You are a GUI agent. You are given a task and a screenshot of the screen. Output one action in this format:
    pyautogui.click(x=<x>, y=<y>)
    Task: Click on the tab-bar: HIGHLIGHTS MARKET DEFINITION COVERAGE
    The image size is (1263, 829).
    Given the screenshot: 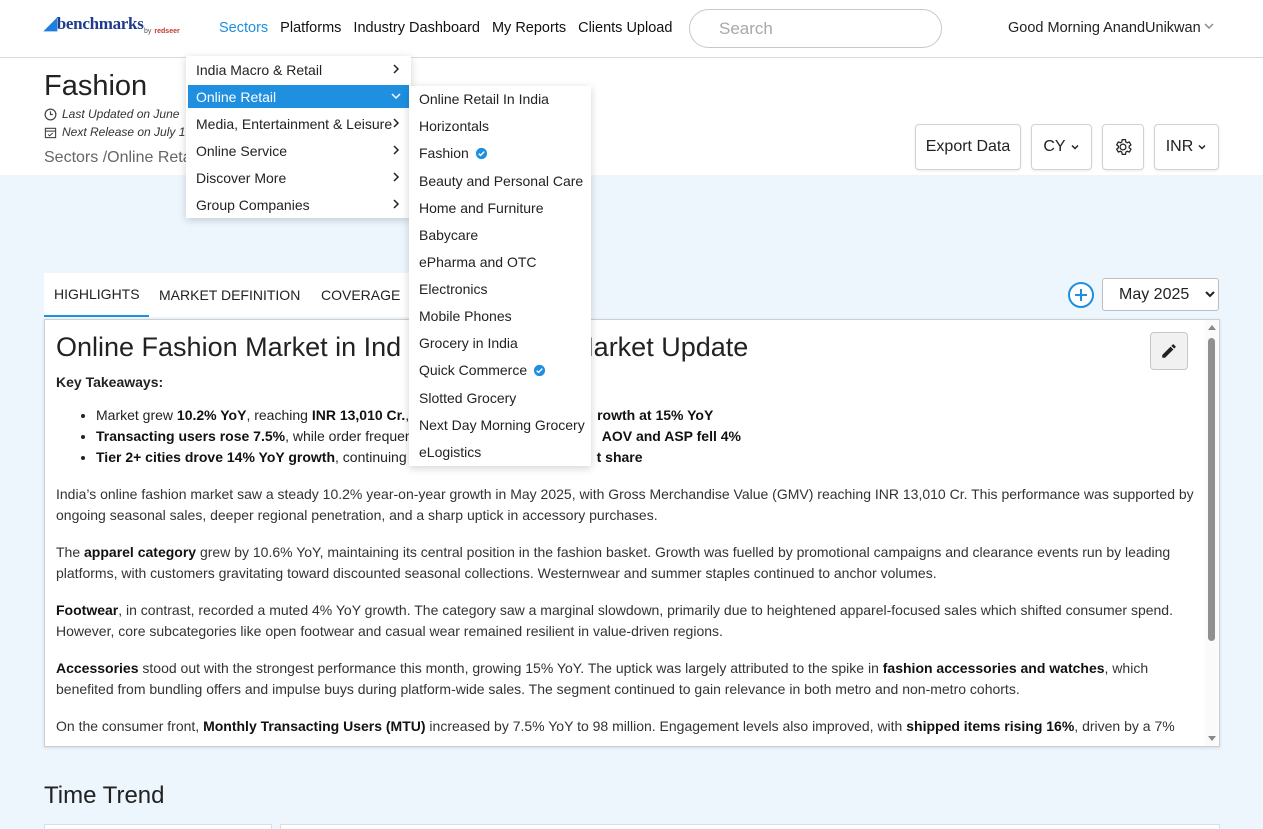 What is the action you would take?
    pyautogui.click(x=229, y=295)
    